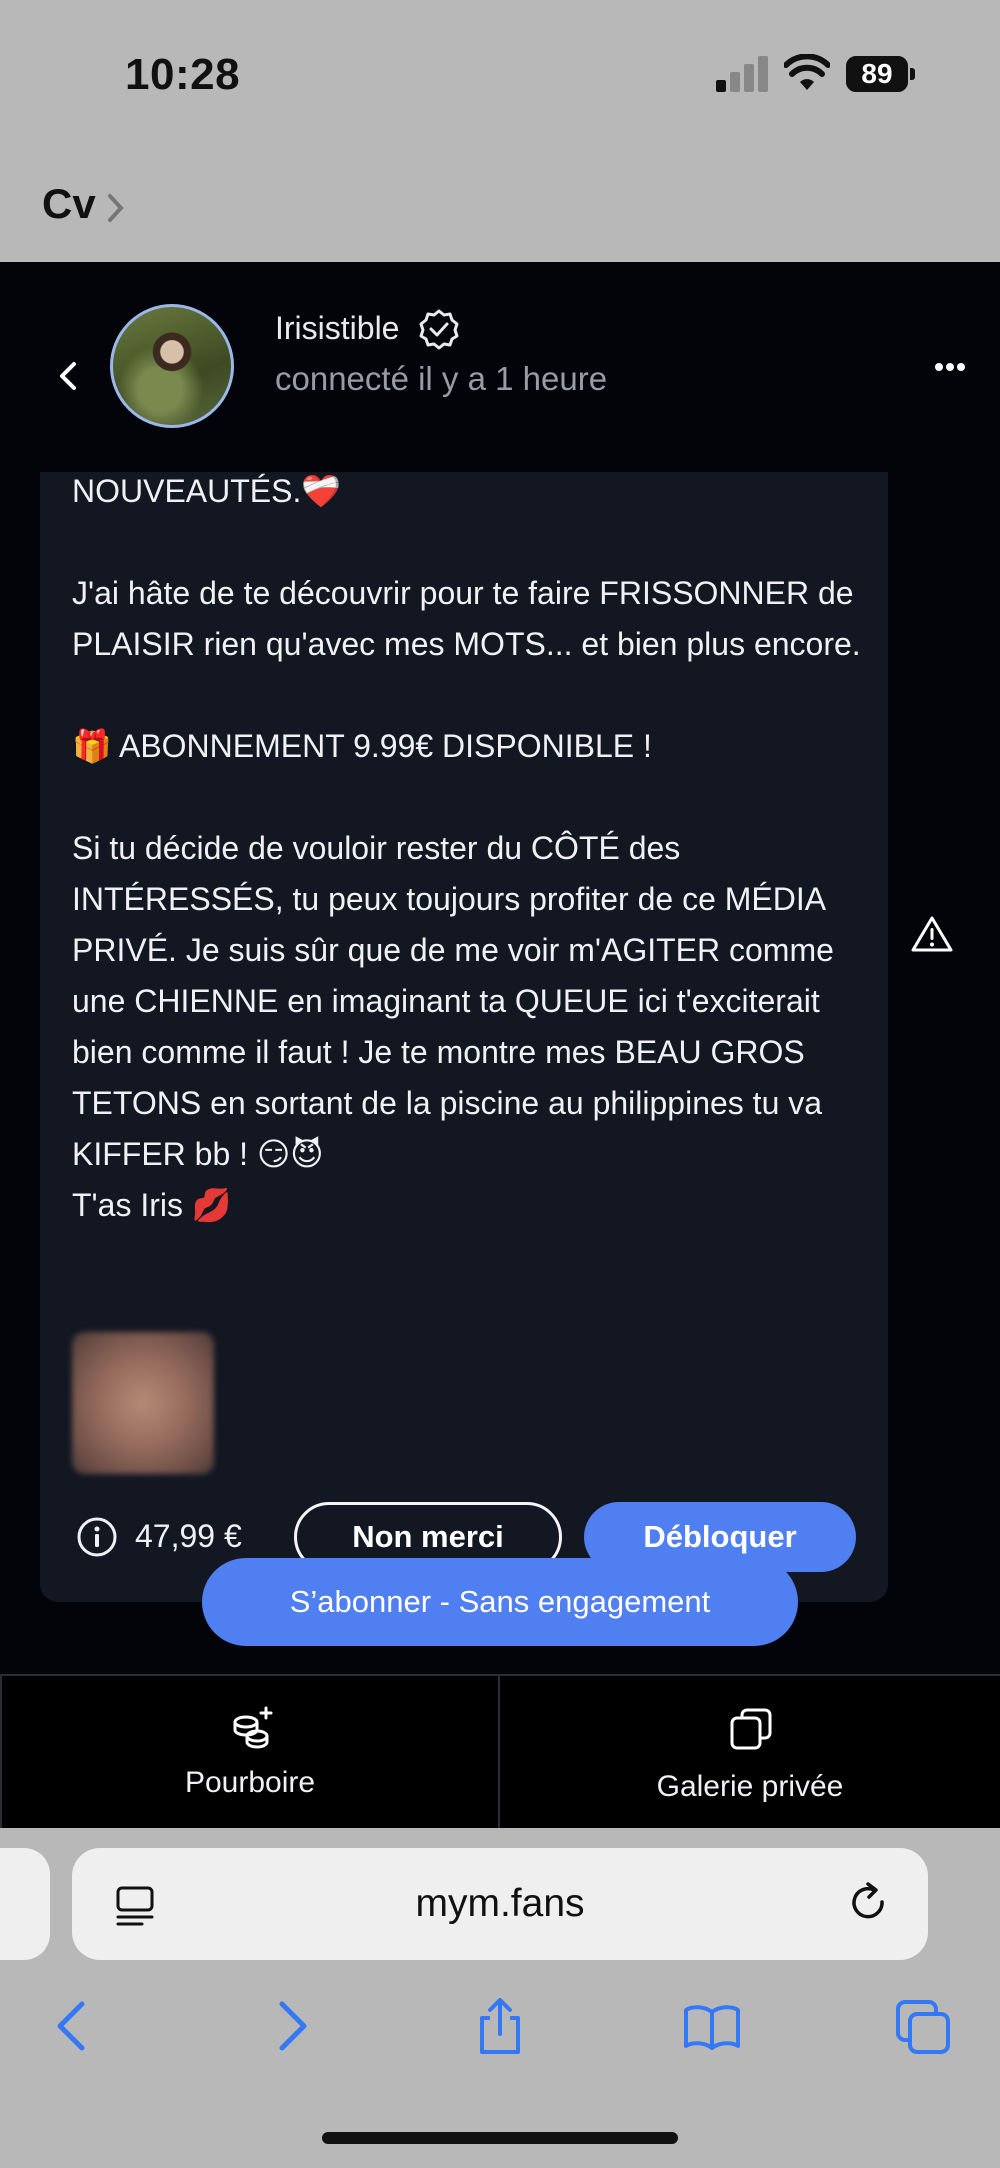  What do you see at coordinates (337, 328) in the screenshot?
I see `creator-name: Irisistible` at bounding box center [337, 328].